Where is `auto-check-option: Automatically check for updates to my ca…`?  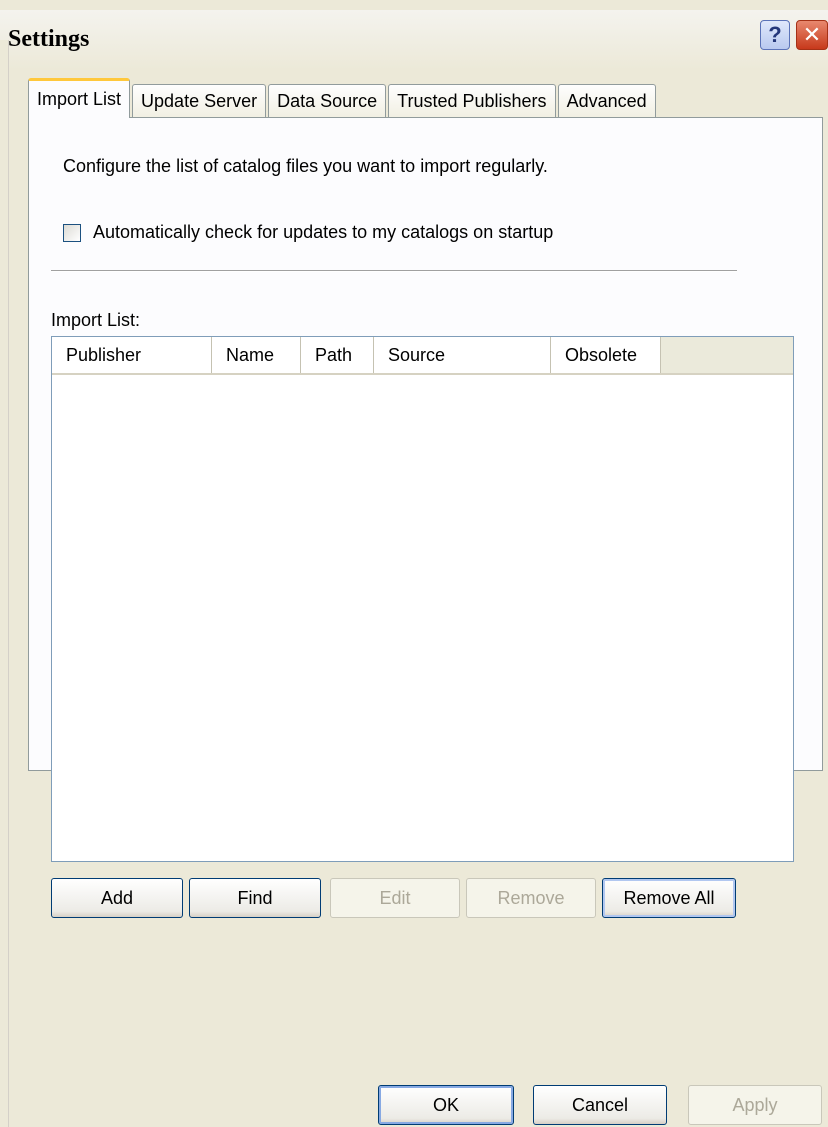
auto-check-option: Automatically check for updates to my ca… is located at coordinates (308, 232).